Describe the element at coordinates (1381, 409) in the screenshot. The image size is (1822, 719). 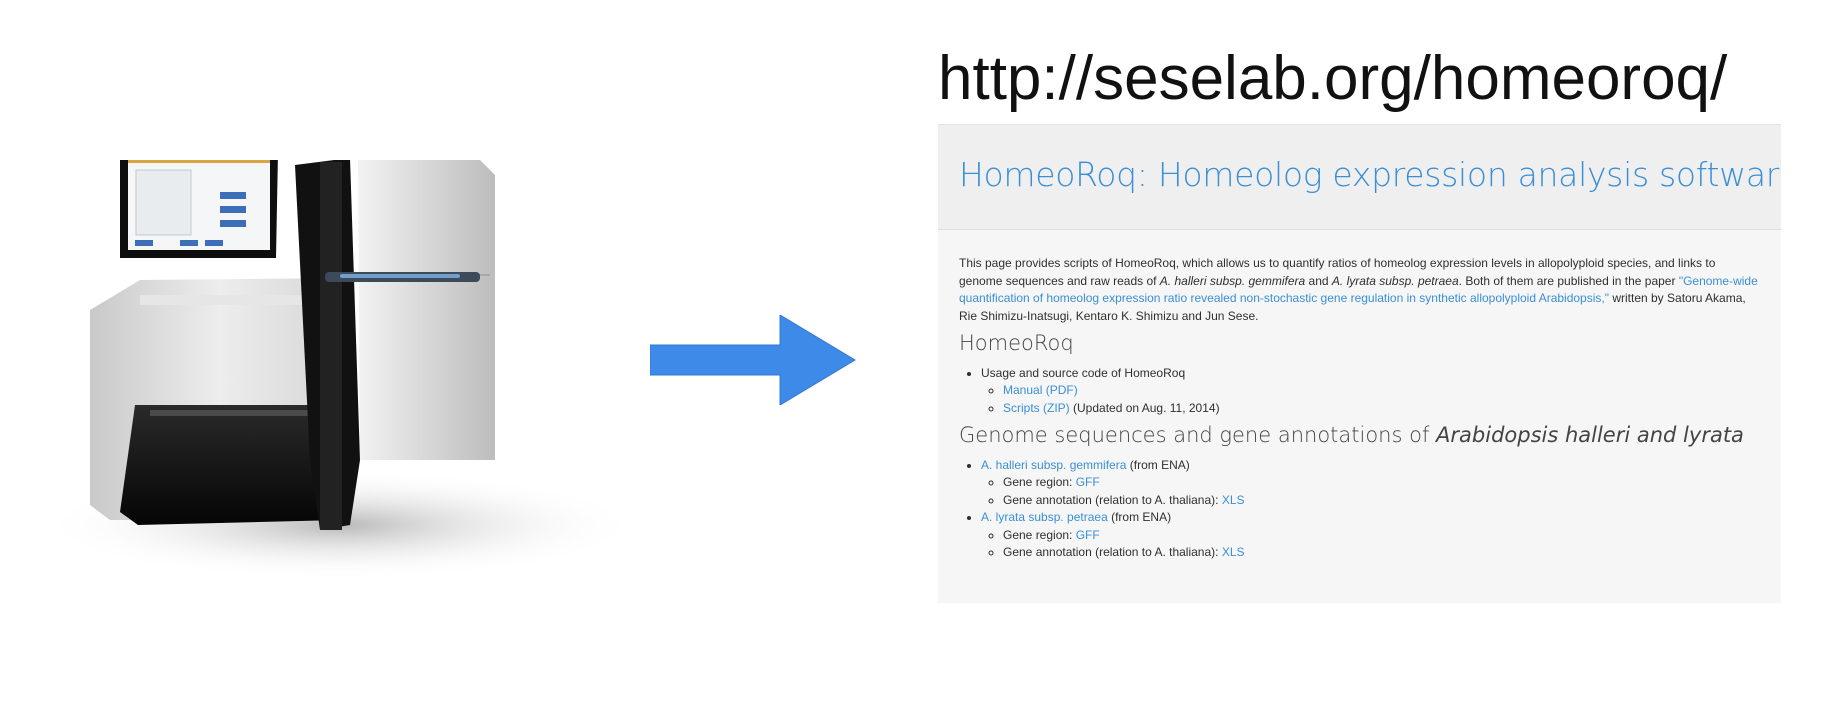
I see `list-item: Scripts (ZIP) (Updated on Aug. 11, 2014)` at that location.